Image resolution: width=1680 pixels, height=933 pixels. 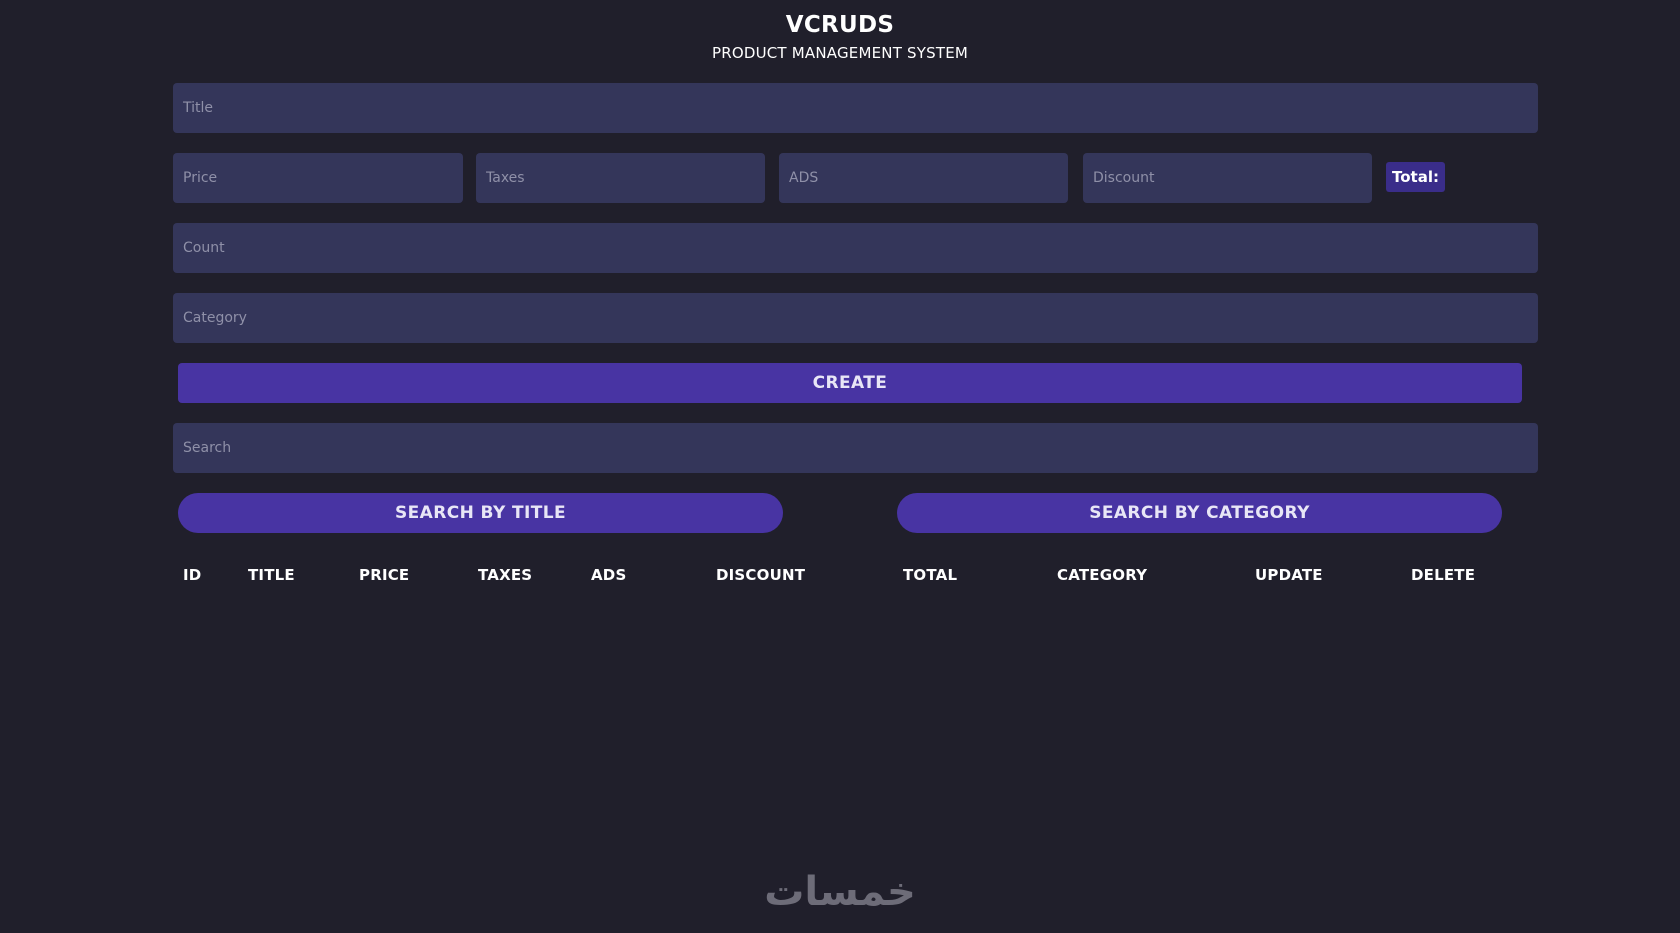 What do you see at coordinates (1443, 575) in the screenshot?
I see `column-header-delete: DELETE` at bounding box center [1443, 575].